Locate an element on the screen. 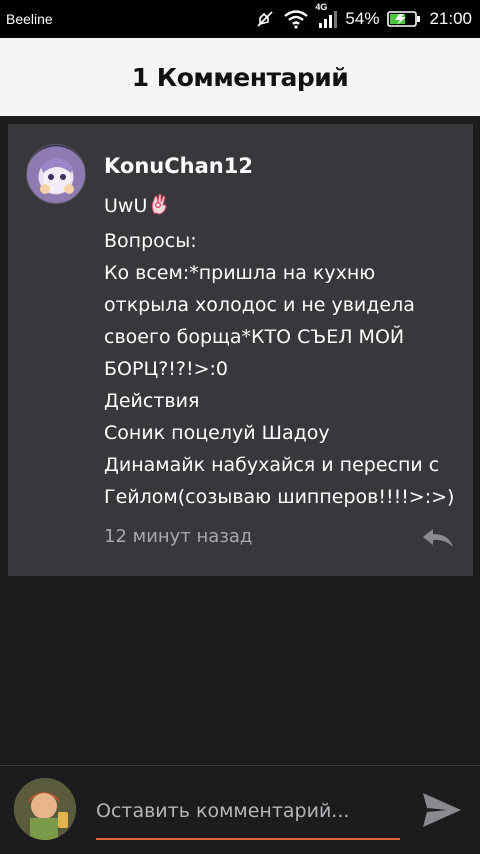  status-icons: 4G 54% 21:00 is located at coordinates (363, 15).